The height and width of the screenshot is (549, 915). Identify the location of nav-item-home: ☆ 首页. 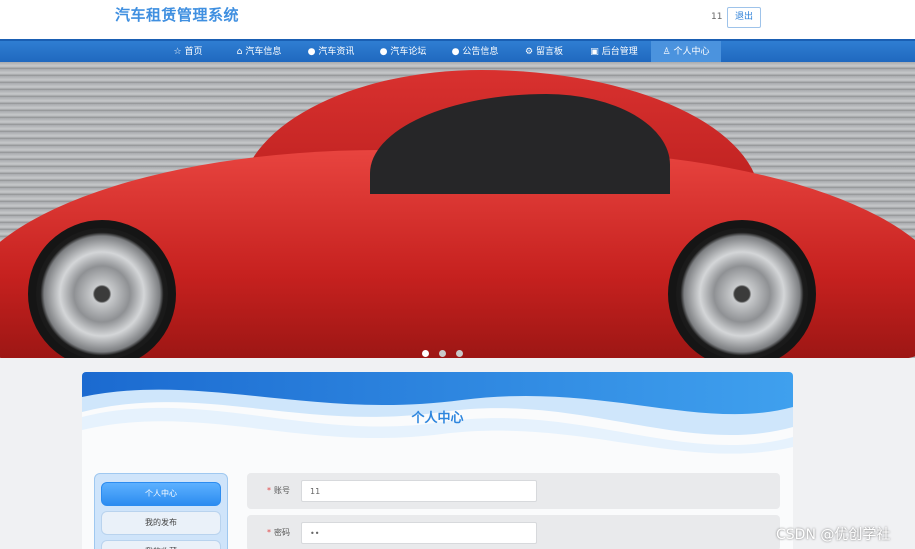
(188, 52).